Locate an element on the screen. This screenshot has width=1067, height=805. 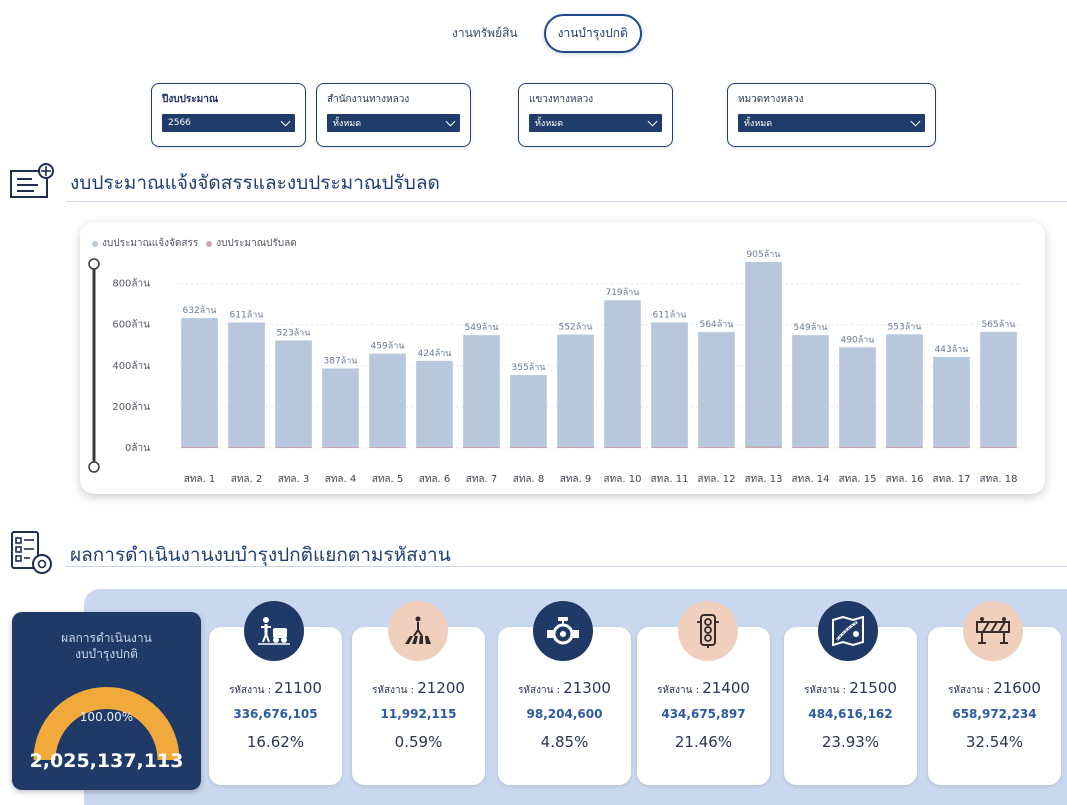
tab-assets: งานทรัพย์สิน is located at coordinates (485, 33).